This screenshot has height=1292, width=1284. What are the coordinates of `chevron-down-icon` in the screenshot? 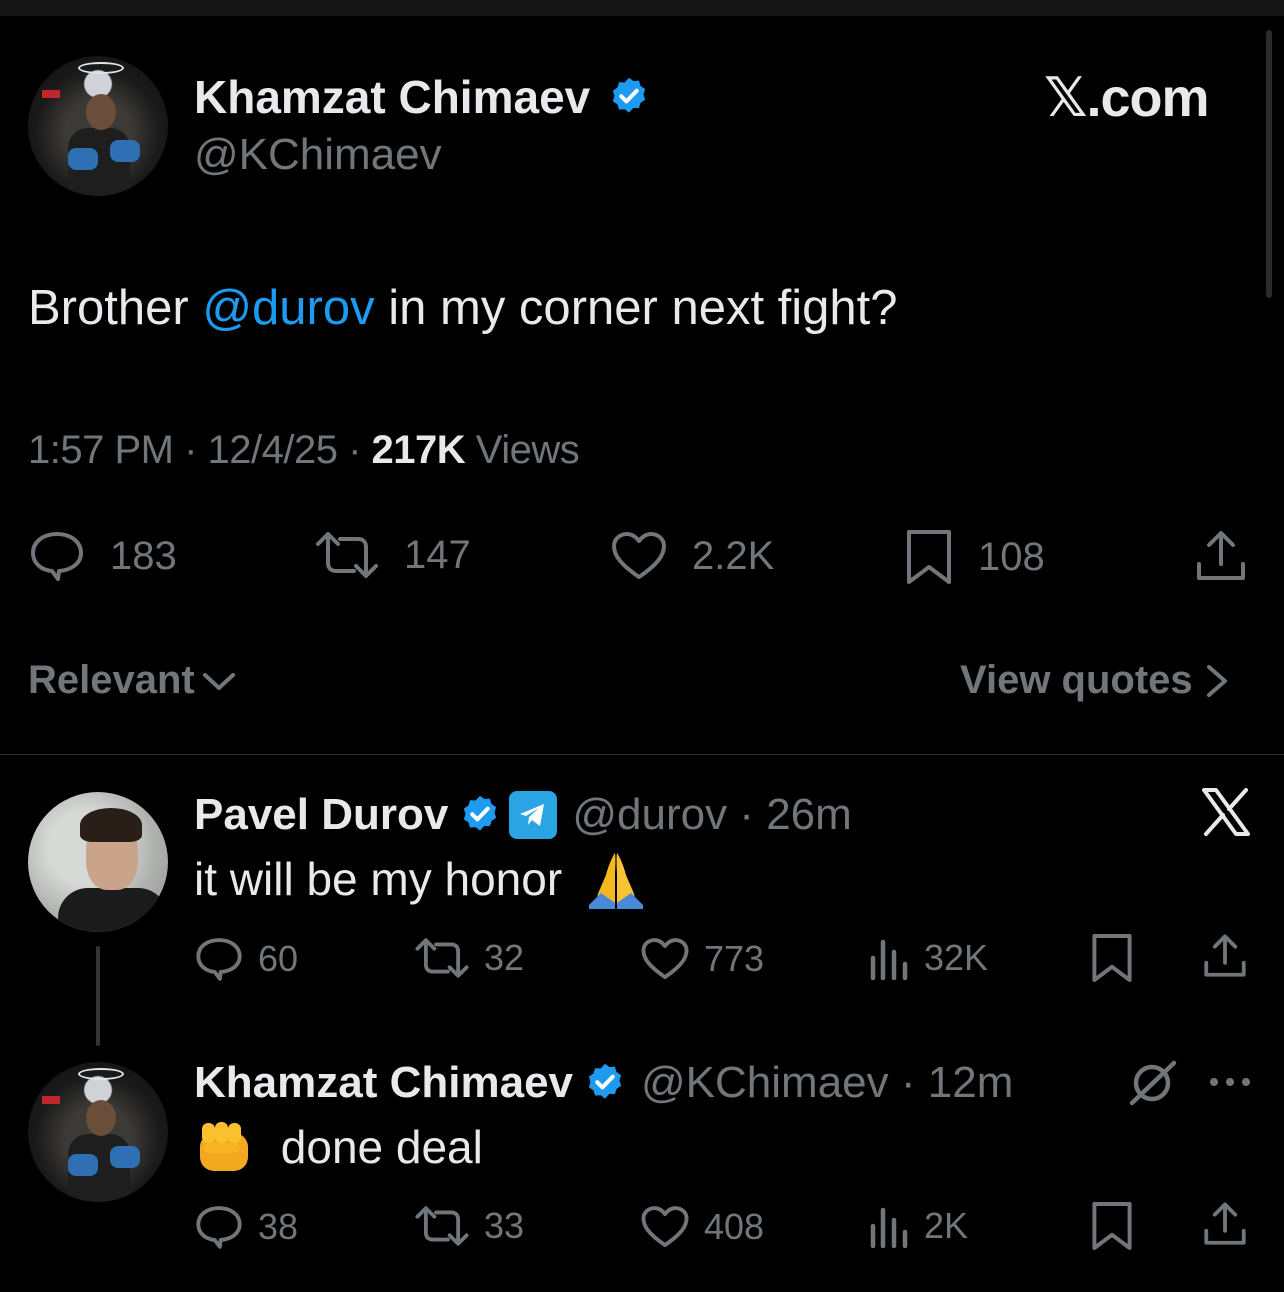 It's located at (218, 681).